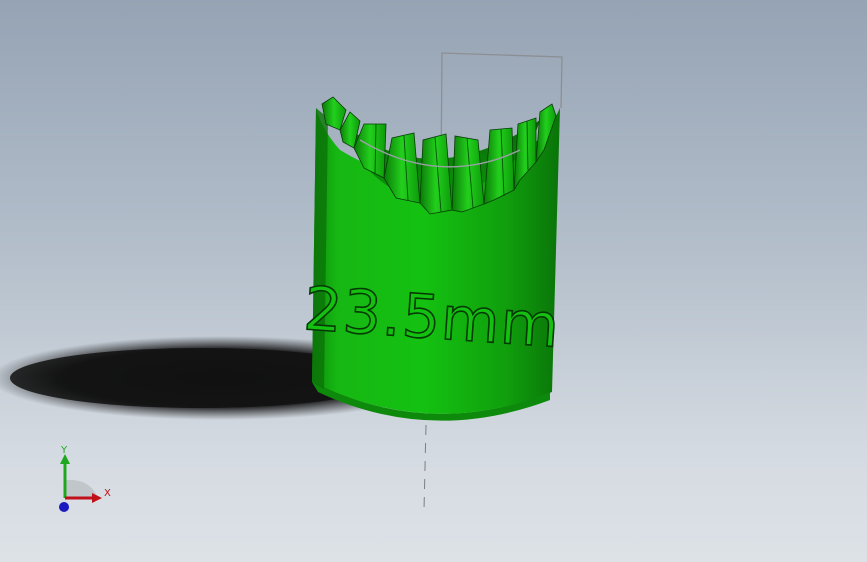  Describe the element at coordinates (425, 467) in the screenshot. I see `axis-line-lower` at that location.